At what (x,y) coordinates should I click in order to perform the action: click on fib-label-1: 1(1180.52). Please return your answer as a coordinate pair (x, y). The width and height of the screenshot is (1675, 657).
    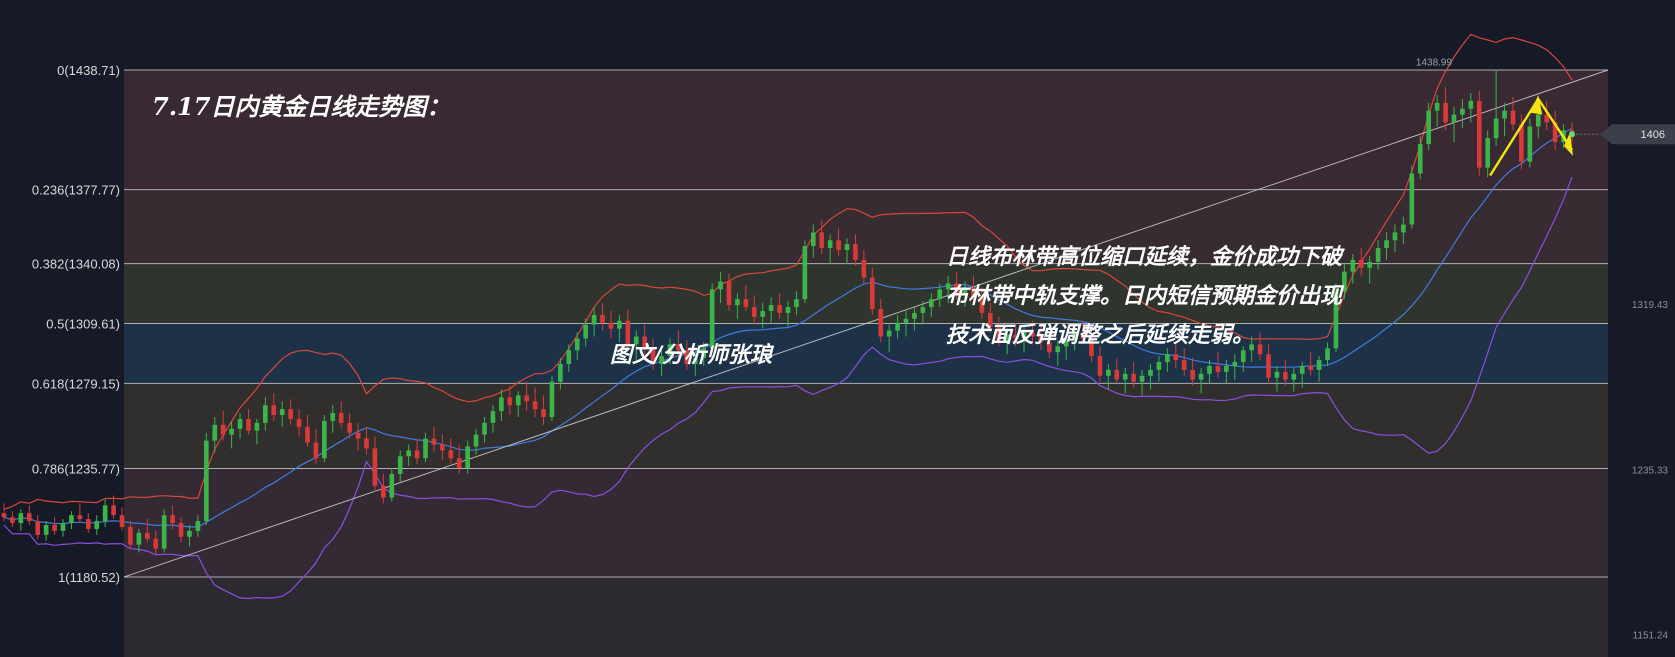
    Looking at the image, I should click on (89, 577).